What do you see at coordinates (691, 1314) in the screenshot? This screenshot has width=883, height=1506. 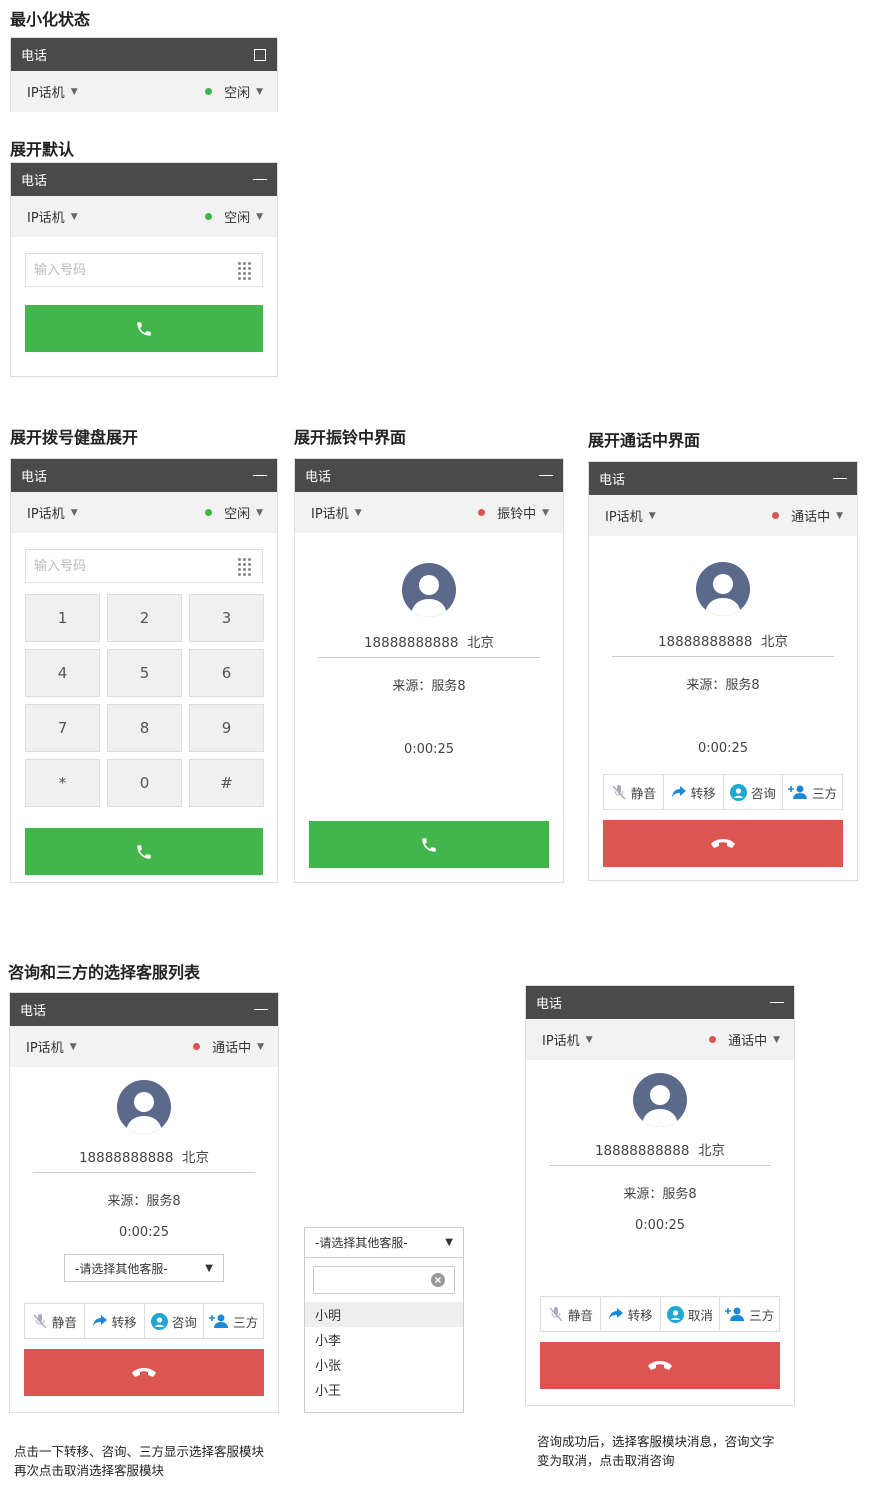 I see `cancel-consult-button: 取消` at bounding box center [691, 1314].